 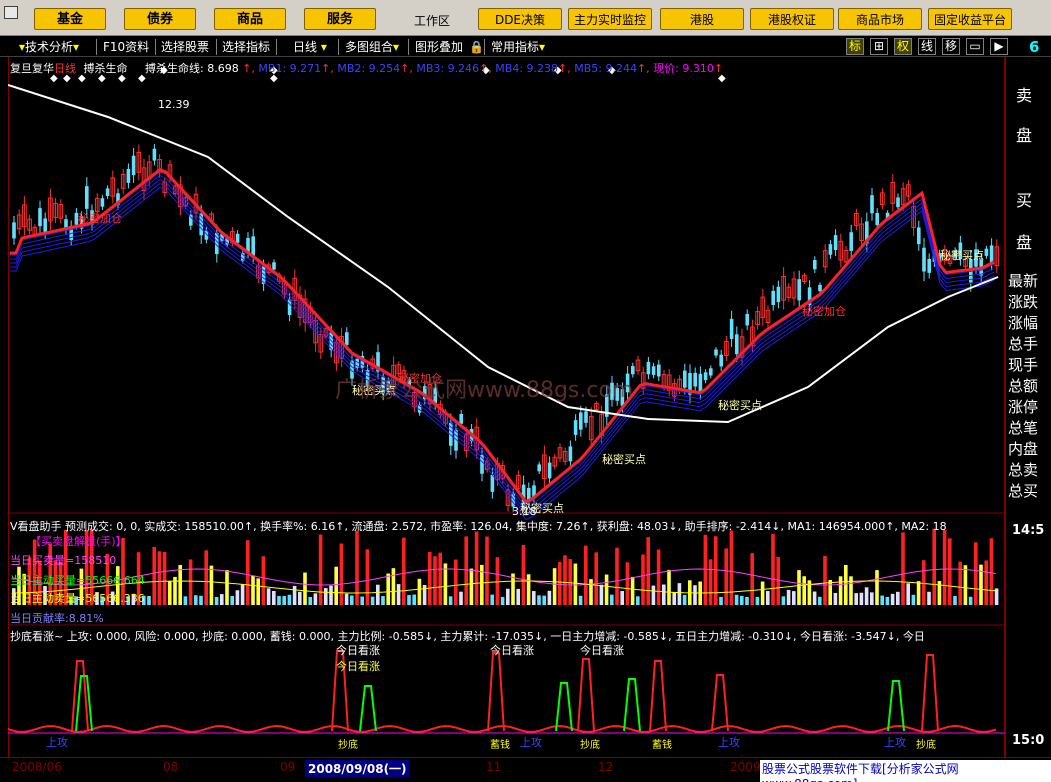 What do you see at coordinates (494, 767) in the screenshot?
I see `date-label: 11` at bounding box center [494, 767].